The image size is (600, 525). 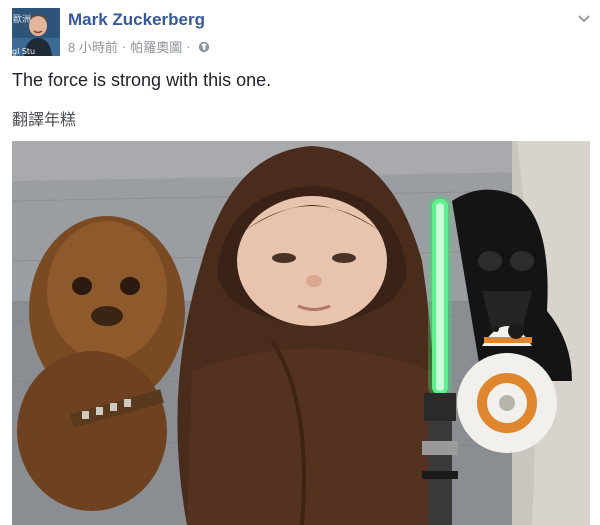 I want to click on avatar-image: 歐洲 gl Stu, so click(x=36, y=32).